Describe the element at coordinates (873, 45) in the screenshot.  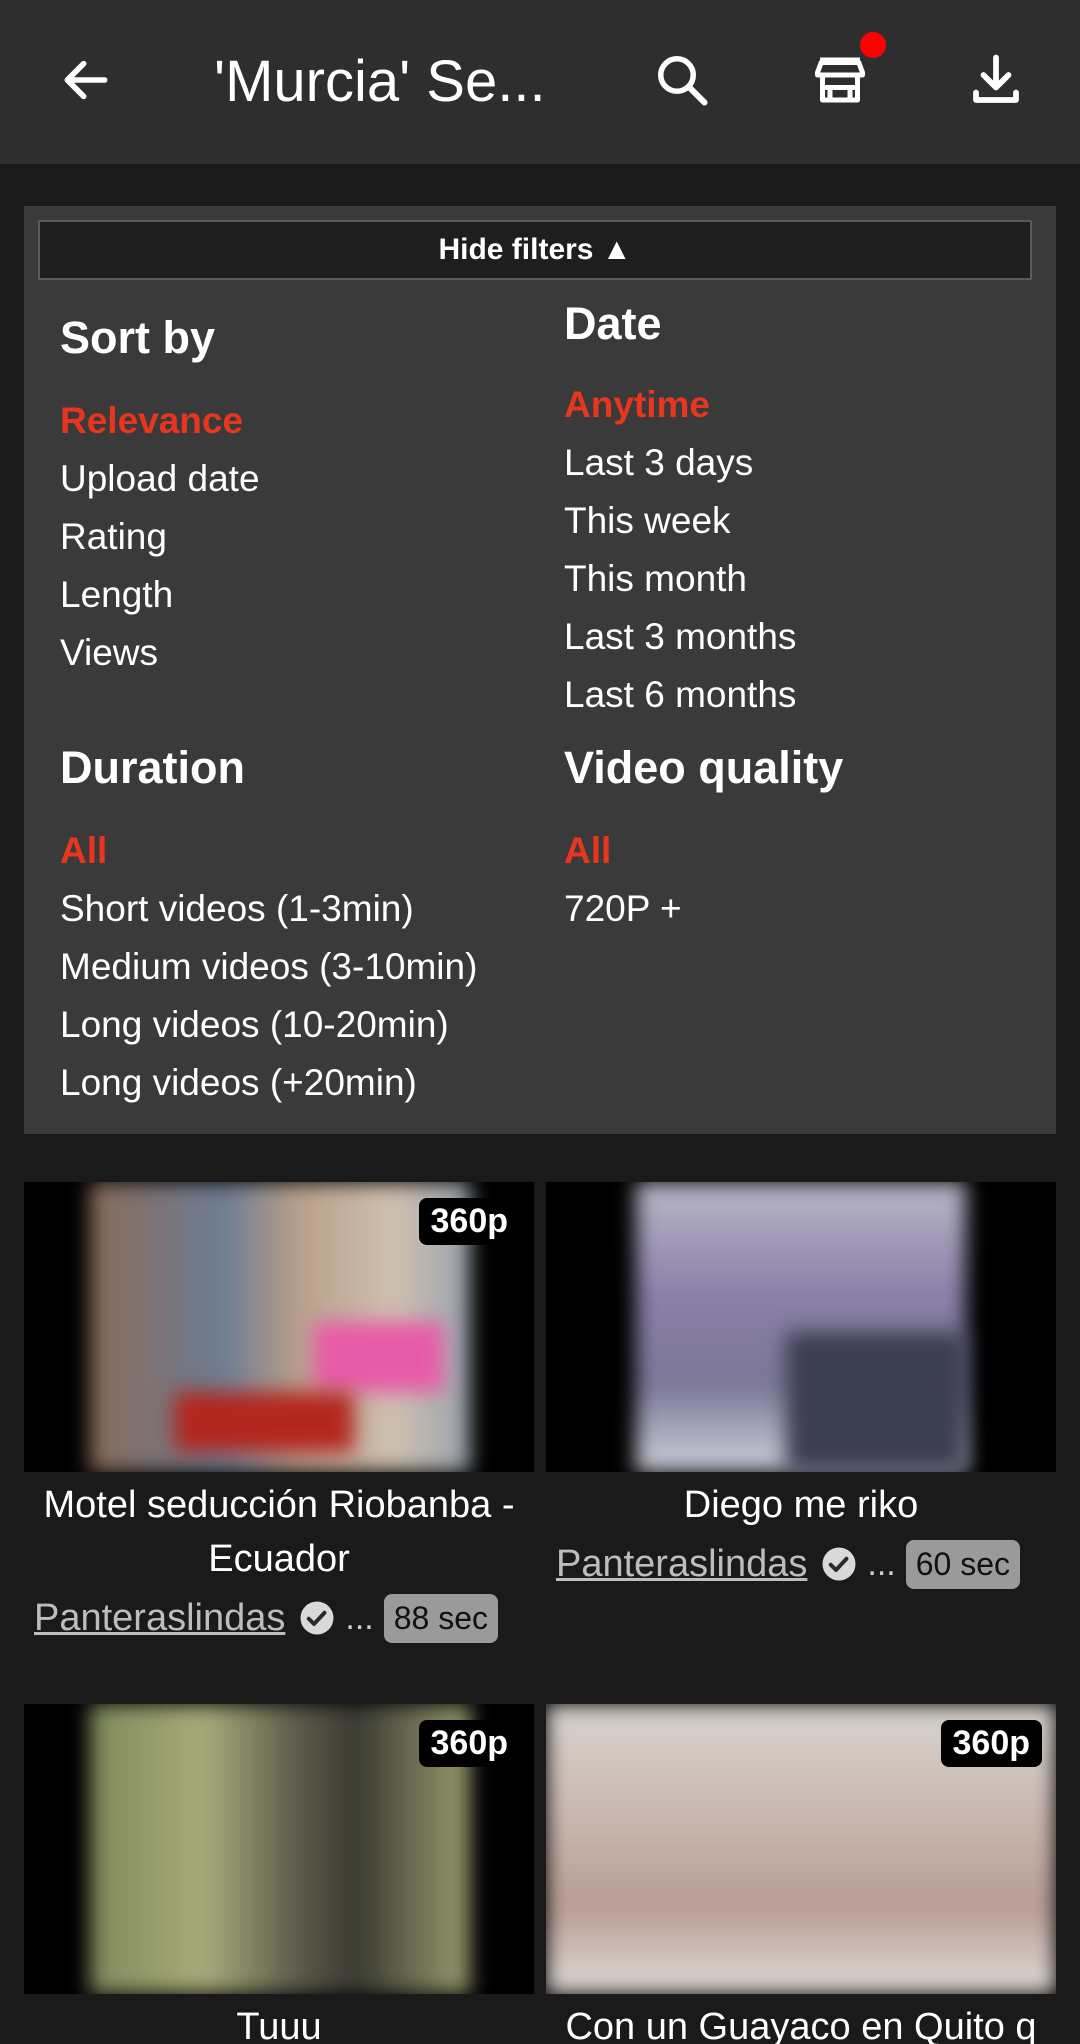
I see `notification-dot` at that location.